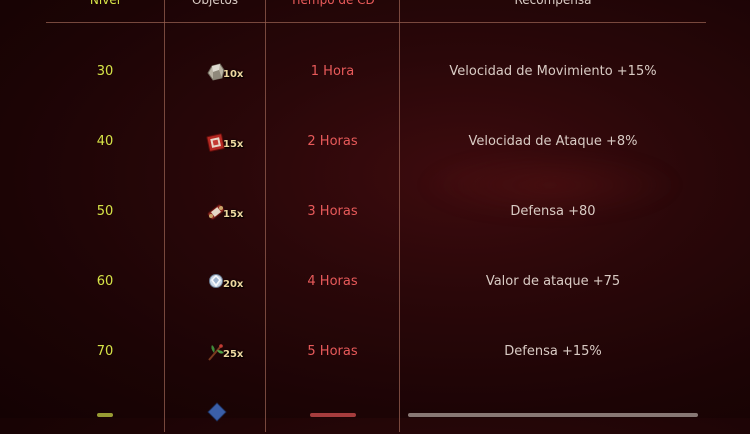 The image size is (750, 434). Describe the element at coordinates (217, 415) in the screenshot. I see `gem-icon` at that location.